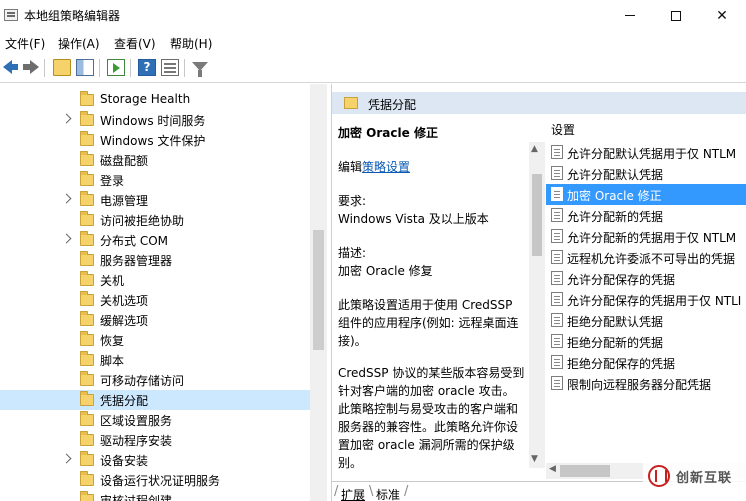 The height and width of the screenshot is (501, 746). What do you see at coordinates (85, 67) in the screenshot?
I see `show-hide-tree-icon` at bounding box center [85, 67].